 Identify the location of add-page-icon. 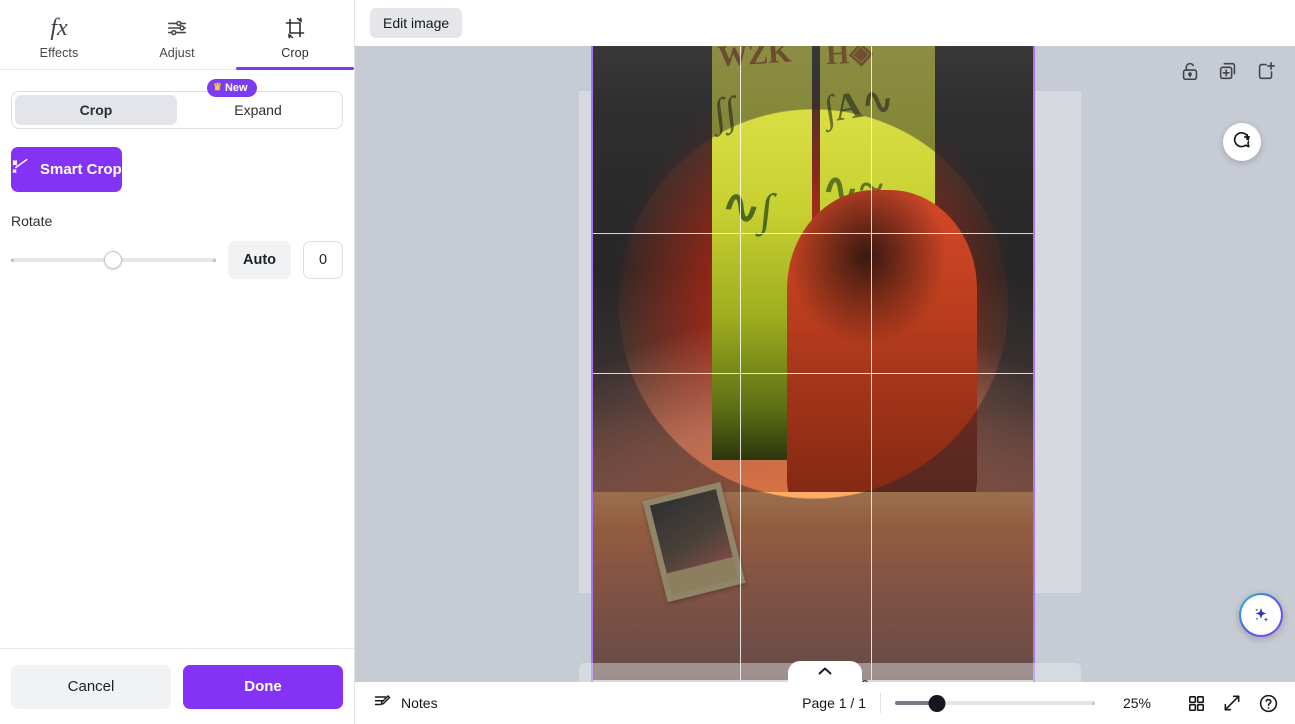
(1266, 71).